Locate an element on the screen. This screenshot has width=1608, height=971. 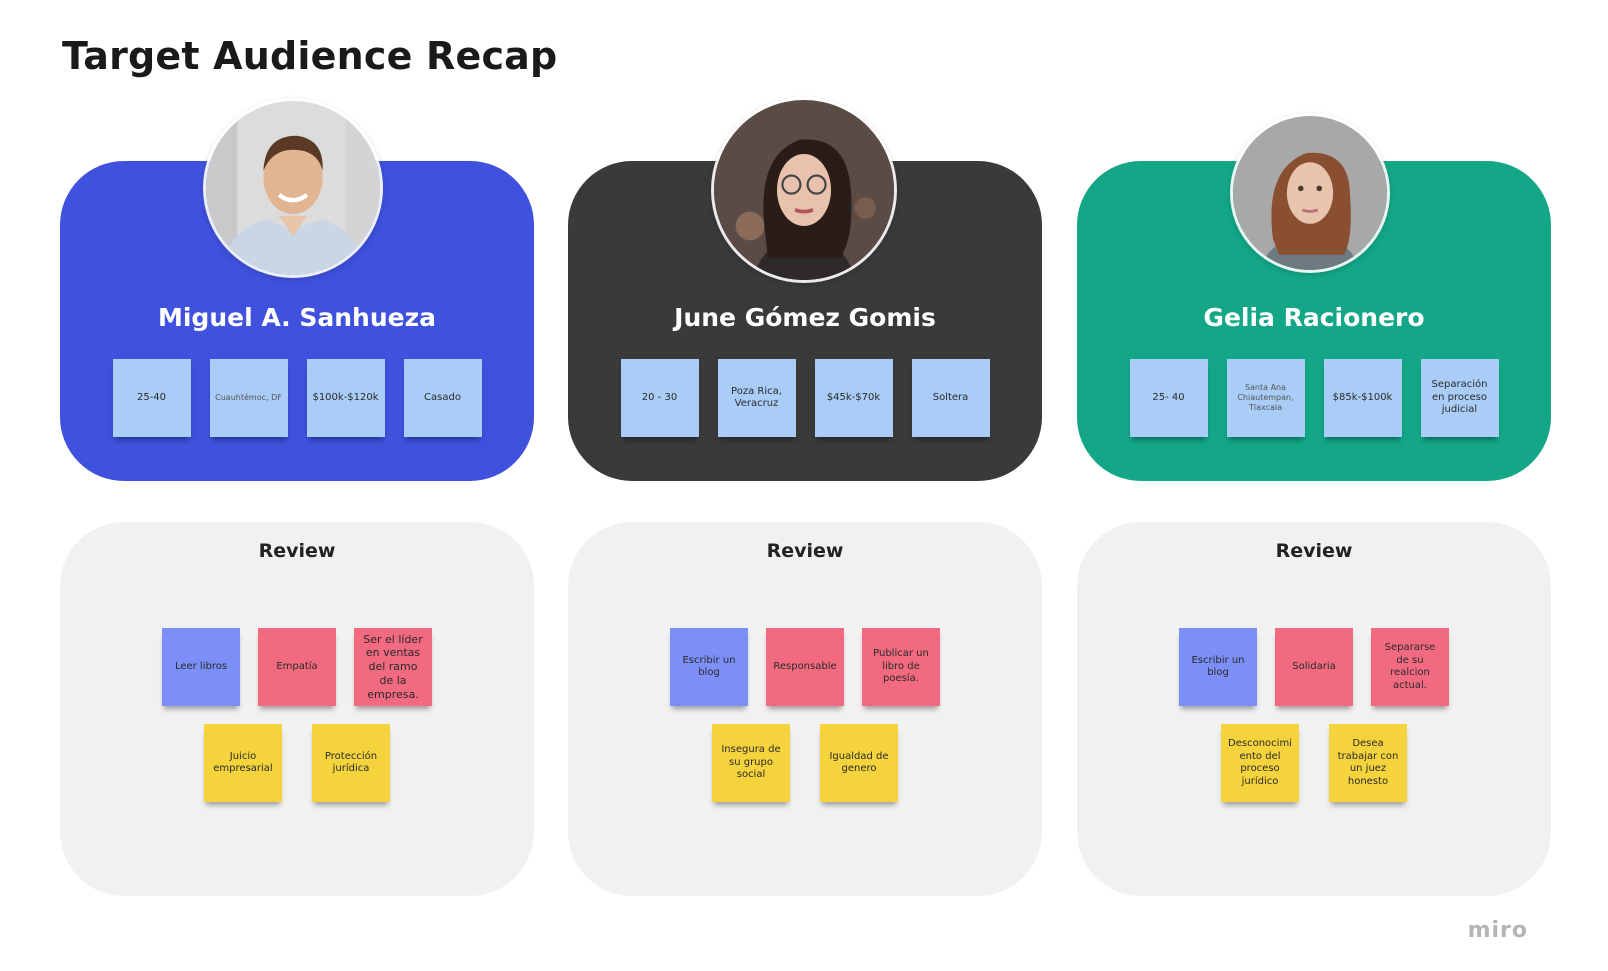
tag-age: 25- 40 is located at coordinates (1168, 398).